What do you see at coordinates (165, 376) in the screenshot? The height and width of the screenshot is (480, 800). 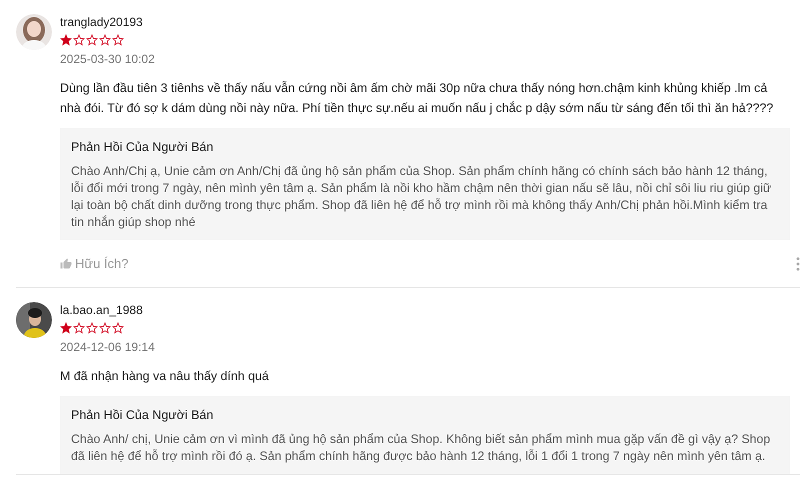 I see `review-text: M đã nhận hàng va nâu thấy dính quá` at bounding box center [165, 376].